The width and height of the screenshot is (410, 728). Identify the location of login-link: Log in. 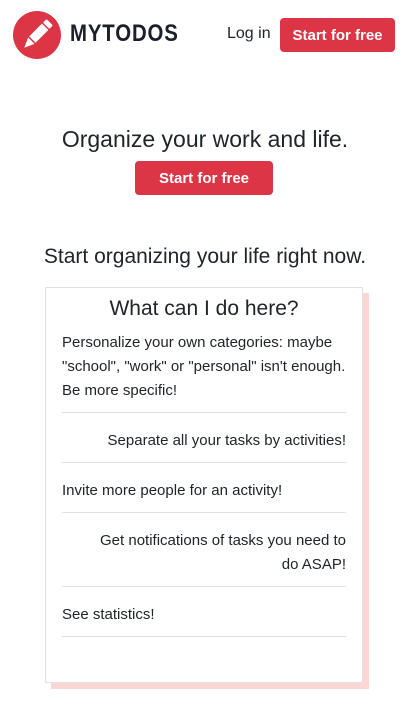
(249, 34).